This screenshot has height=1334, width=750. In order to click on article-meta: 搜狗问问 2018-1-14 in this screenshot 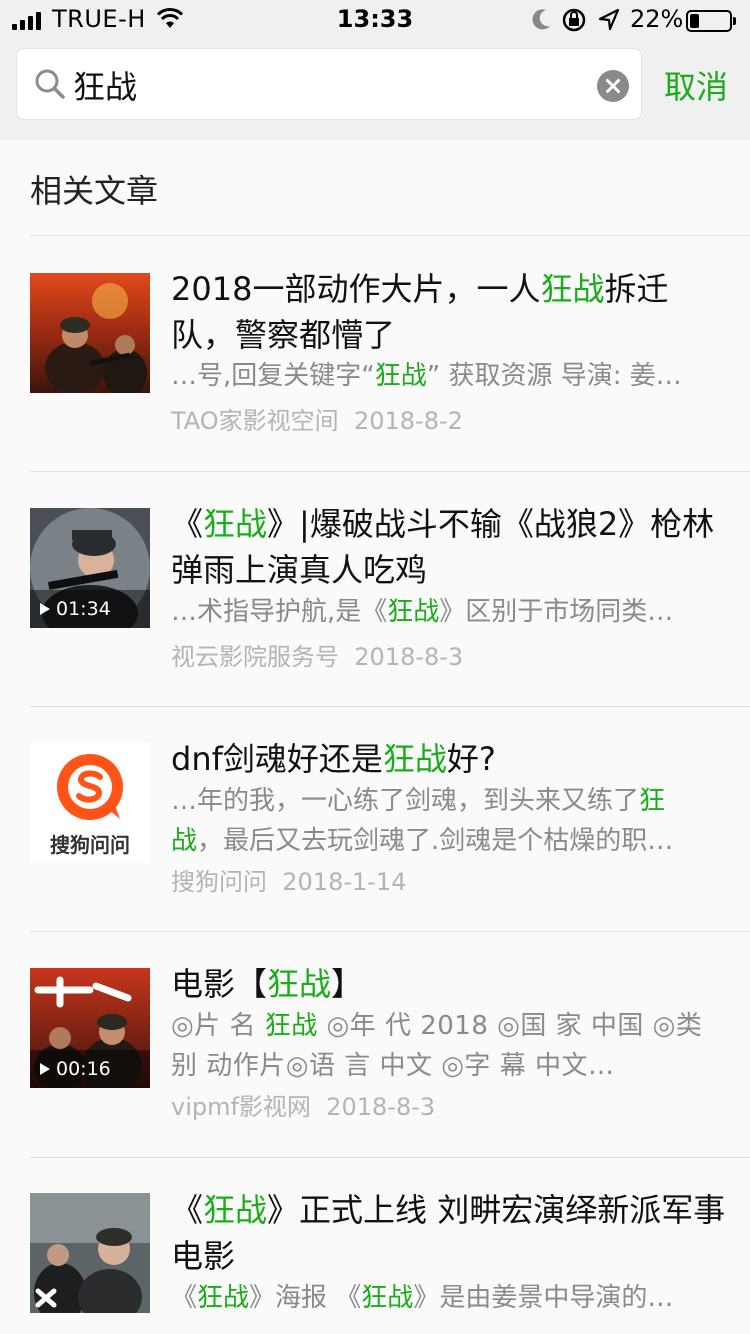, I will do `click(288, 882)`.